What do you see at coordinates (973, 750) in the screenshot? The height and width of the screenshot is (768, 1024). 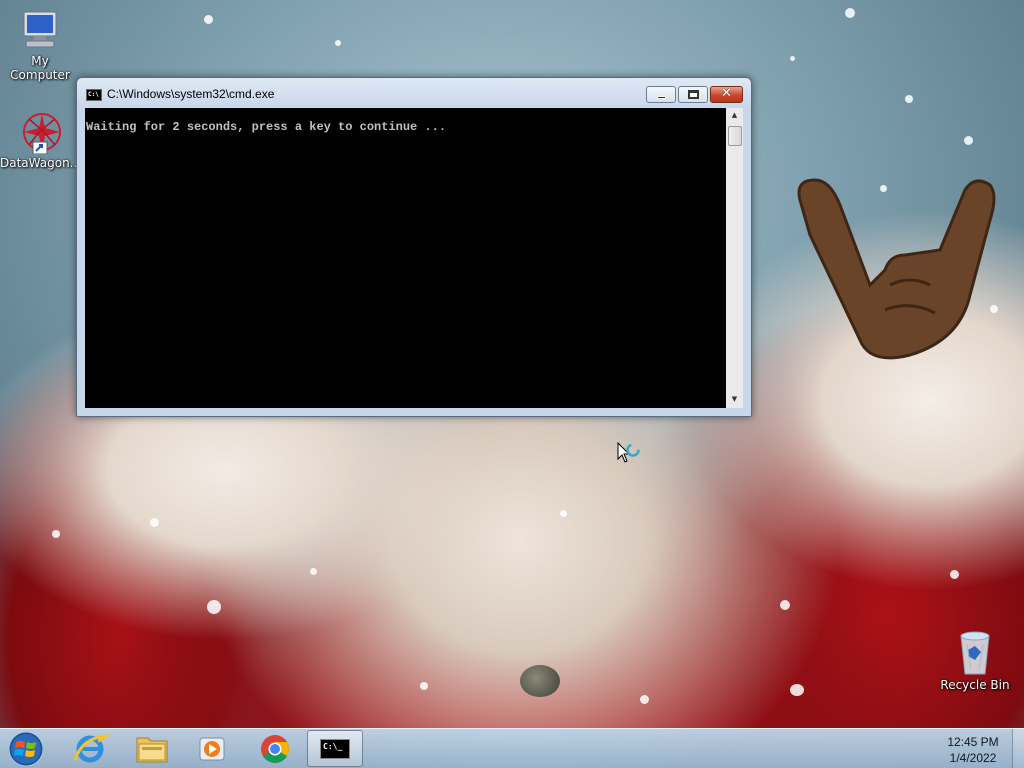 I see `system-clock: 12:45 PM 1/4/2022` at bounding box center [973, 750].